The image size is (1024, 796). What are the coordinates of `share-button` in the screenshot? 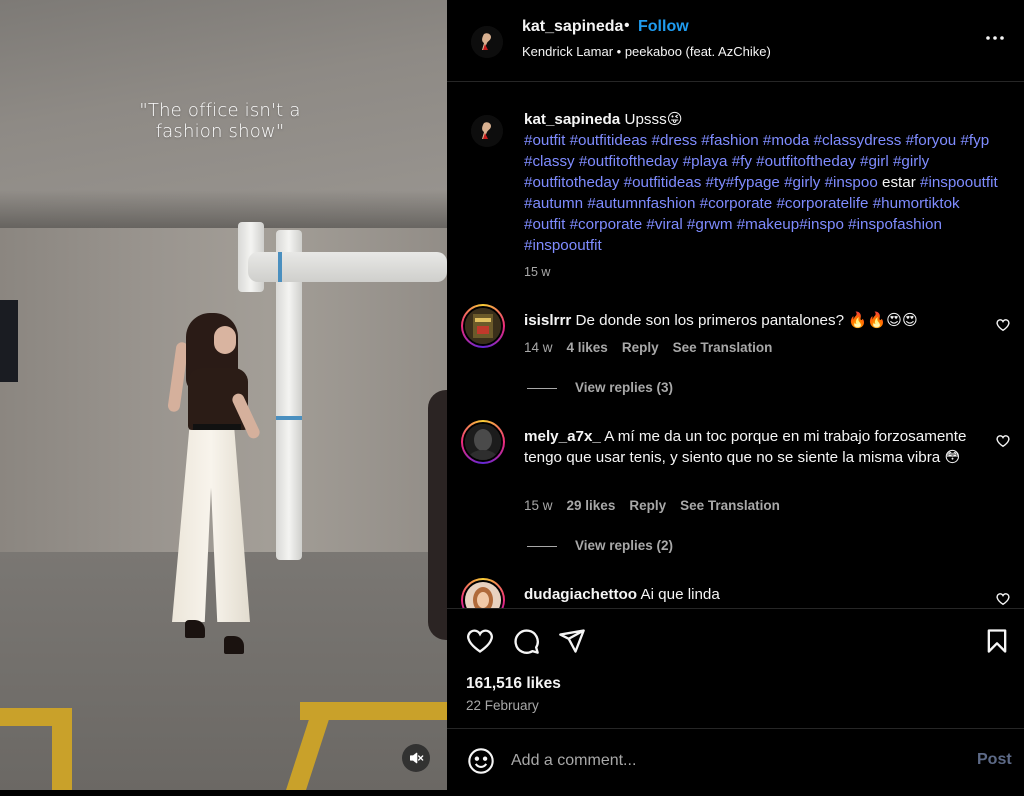 It's located at (572, 641).